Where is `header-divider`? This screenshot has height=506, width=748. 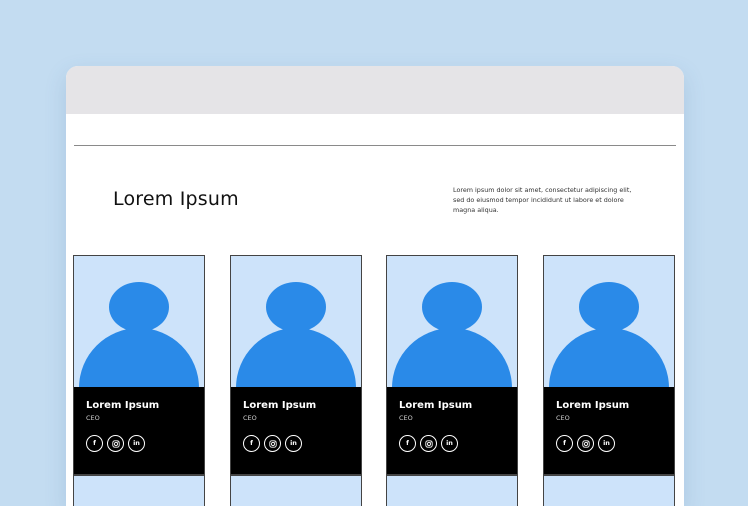 header-divider is located at coordinates (375, 145).